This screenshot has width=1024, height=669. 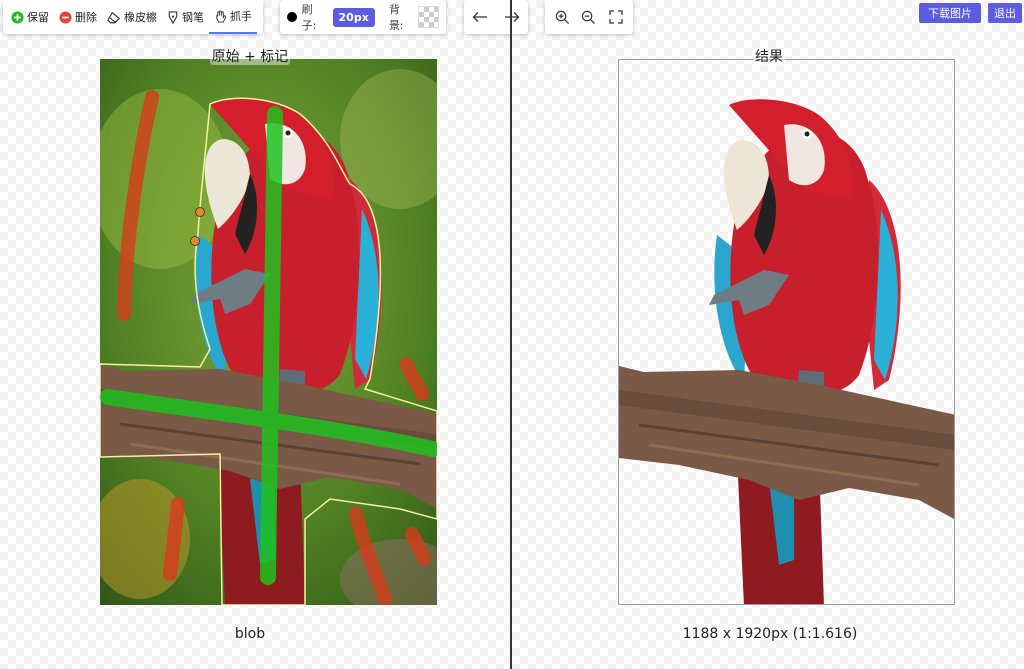 I want to click on pen-tool-label: 钢笔, so click(x=193, y=17).